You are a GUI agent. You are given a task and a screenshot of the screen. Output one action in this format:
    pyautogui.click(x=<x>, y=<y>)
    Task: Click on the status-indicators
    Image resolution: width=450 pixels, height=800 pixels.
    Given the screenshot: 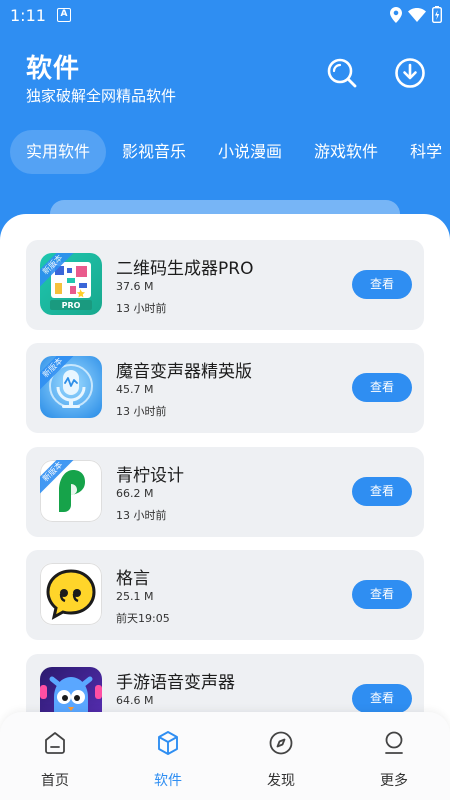 What is the action you would take?
    pyautogui.click(x=416, y=14)
    